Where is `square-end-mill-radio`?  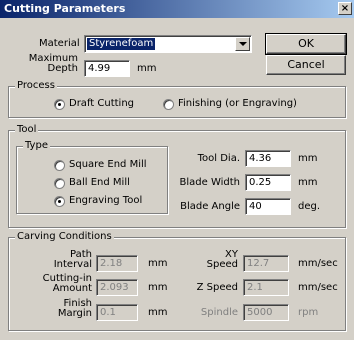
square-end-mill-radio is located at coordinates (59, 165).